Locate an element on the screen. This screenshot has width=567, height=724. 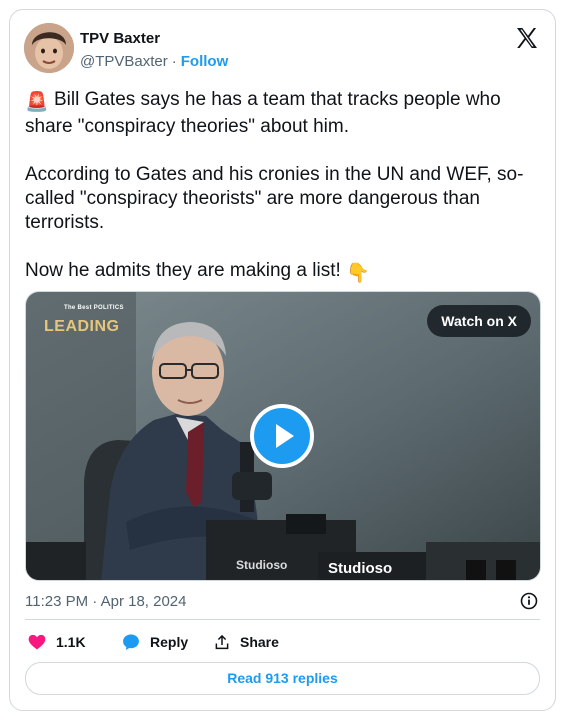
author-handle: @TPVBaxter is located at coordinates (124, 61).